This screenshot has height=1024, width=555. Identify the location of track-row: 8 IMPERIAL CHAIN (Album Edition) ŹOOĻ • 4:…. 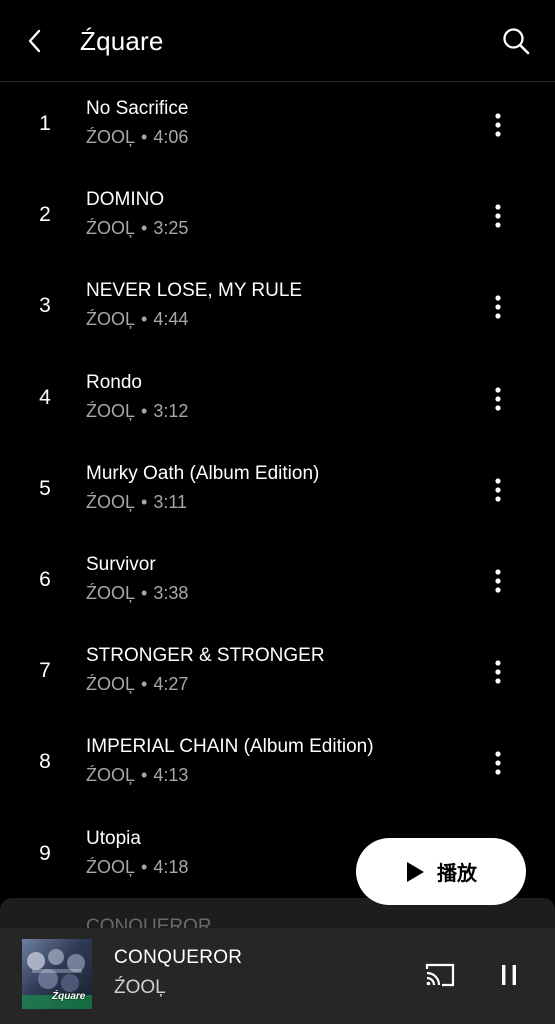
(277, 765).